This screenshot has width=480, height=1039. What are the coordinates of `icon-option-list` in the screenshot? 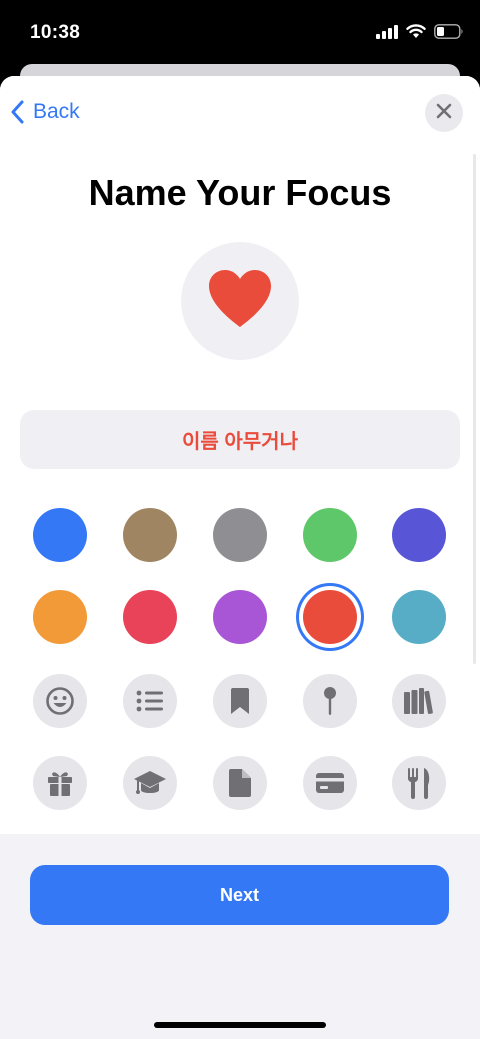 It's located at (150, 701).